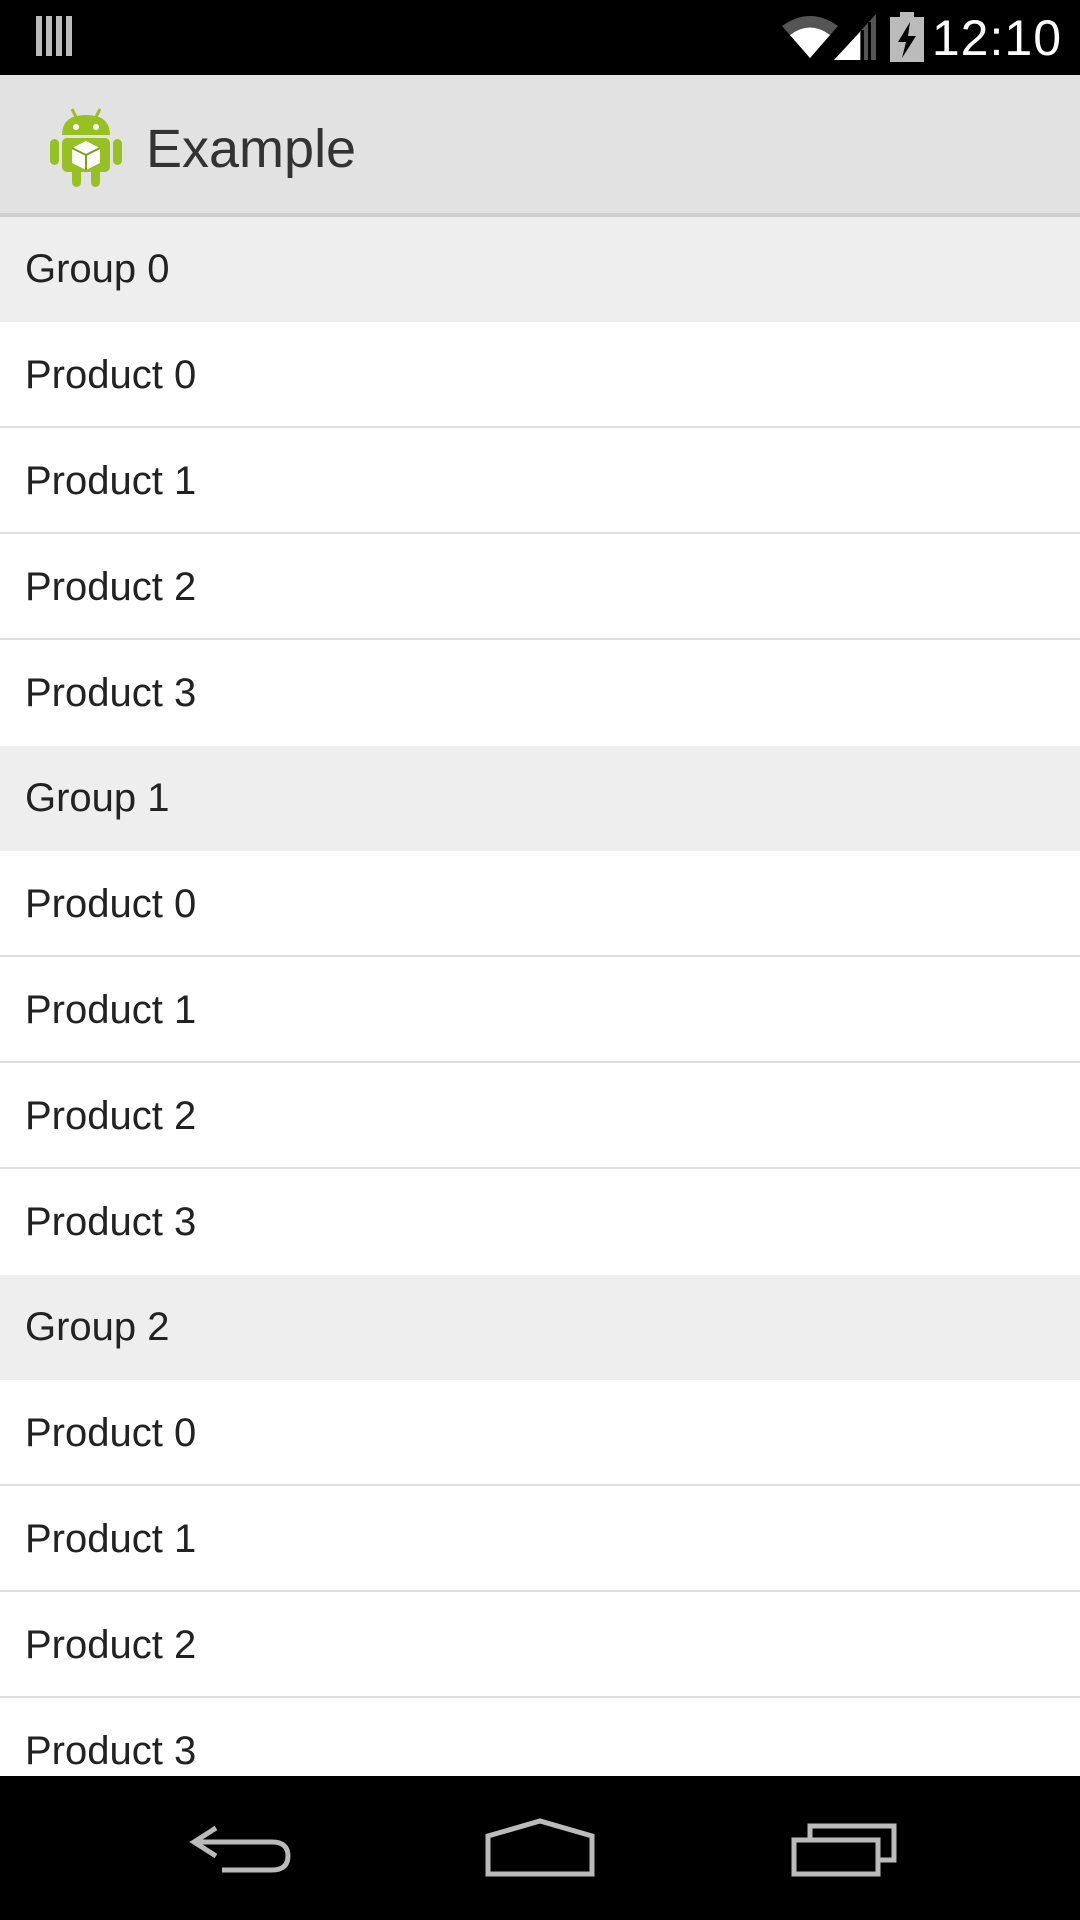  I want to click on home-button, so click(540, 1848).